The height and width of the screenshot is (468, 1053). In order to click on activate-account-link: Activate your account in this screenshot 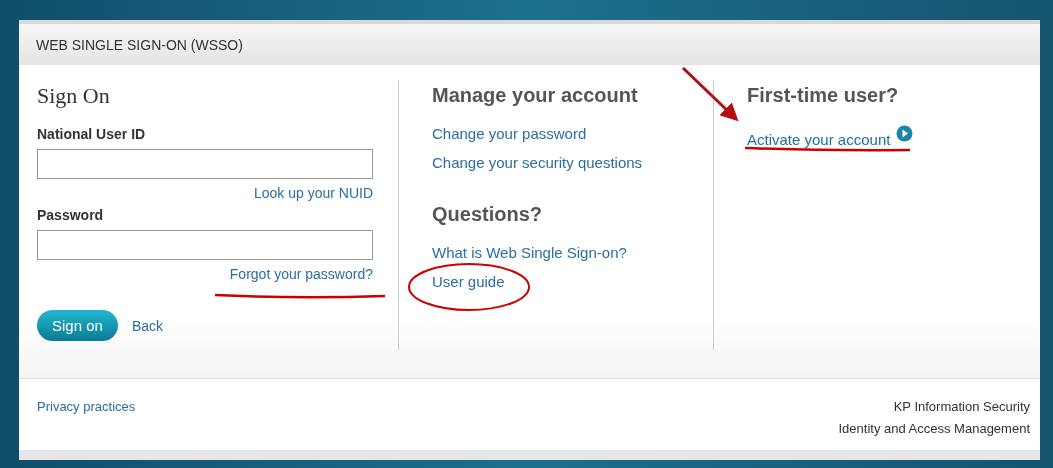, I will do `click(819, 136)`.